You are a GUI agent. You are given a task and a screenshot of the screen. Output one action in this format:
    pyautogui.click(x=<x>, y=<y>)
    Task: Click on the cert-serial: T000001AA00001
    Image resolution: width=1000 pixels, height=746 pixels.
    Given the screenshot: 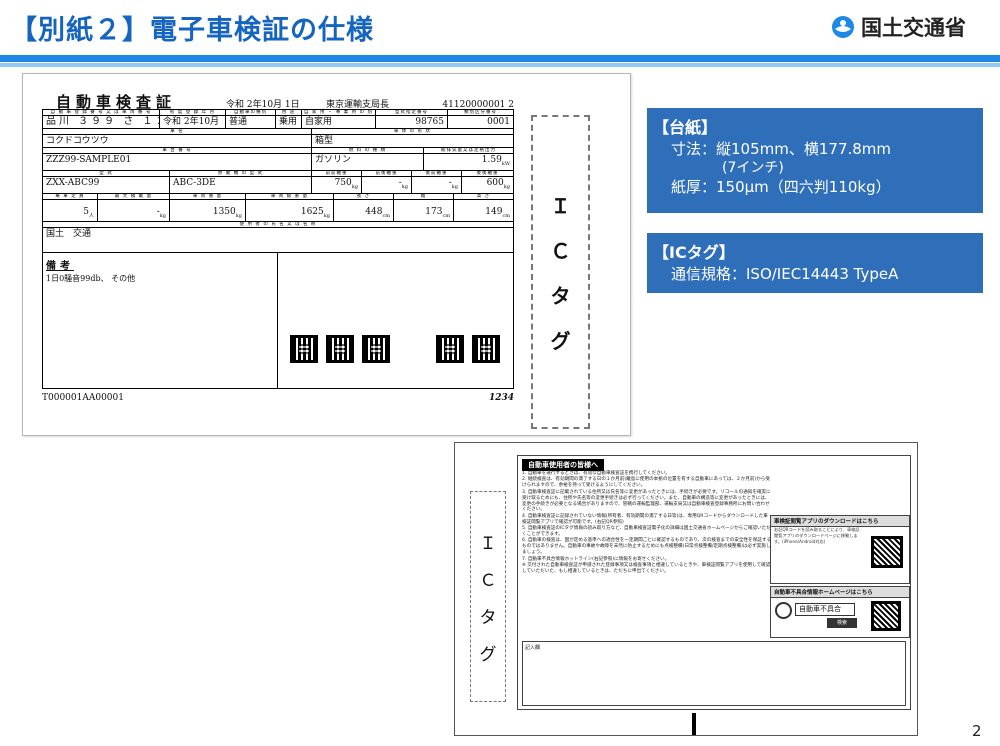 What is the action you would take?
    pyautogui.click(x=83, y=398)
    